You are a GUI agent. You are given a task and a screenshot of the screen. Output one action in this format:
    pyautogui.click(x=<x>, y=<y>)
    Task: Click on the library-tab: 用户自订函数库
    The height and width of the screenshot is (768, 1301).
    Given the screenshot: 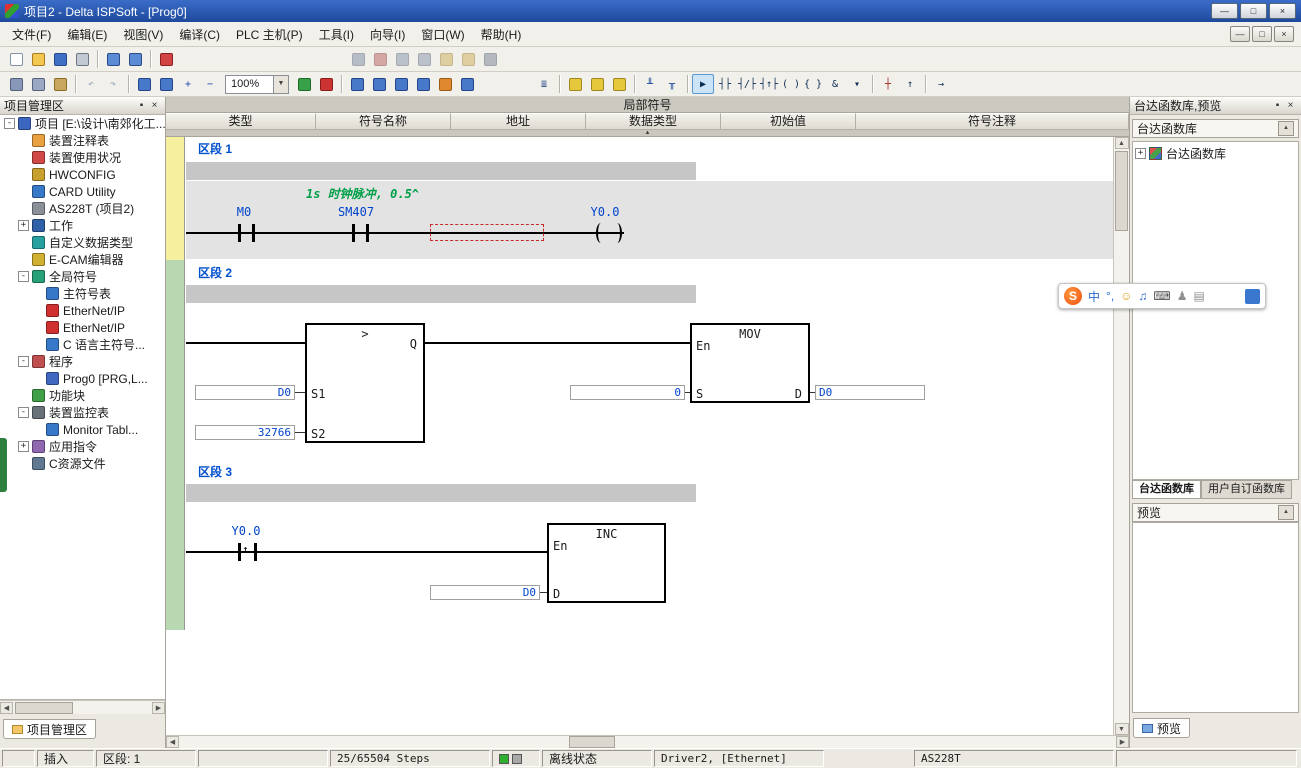 What is the action you would take?
    pyautogui.click(x=1246, y=489)
    